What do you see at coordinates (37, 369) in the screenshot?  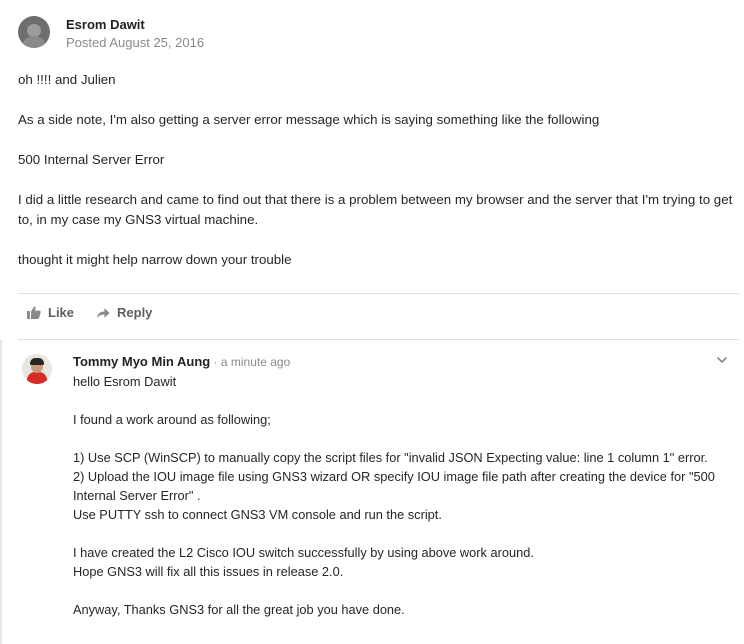 I see `reply-avatar` at bounding box center [37, 369].